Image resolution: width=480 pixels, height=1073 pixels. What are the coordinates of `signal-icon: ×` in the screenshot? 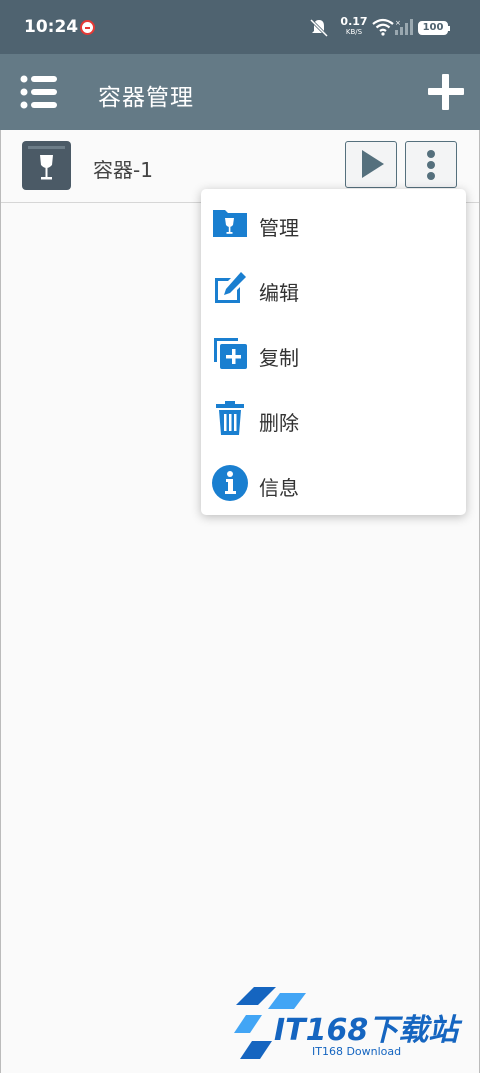 It's located at (404, 27).